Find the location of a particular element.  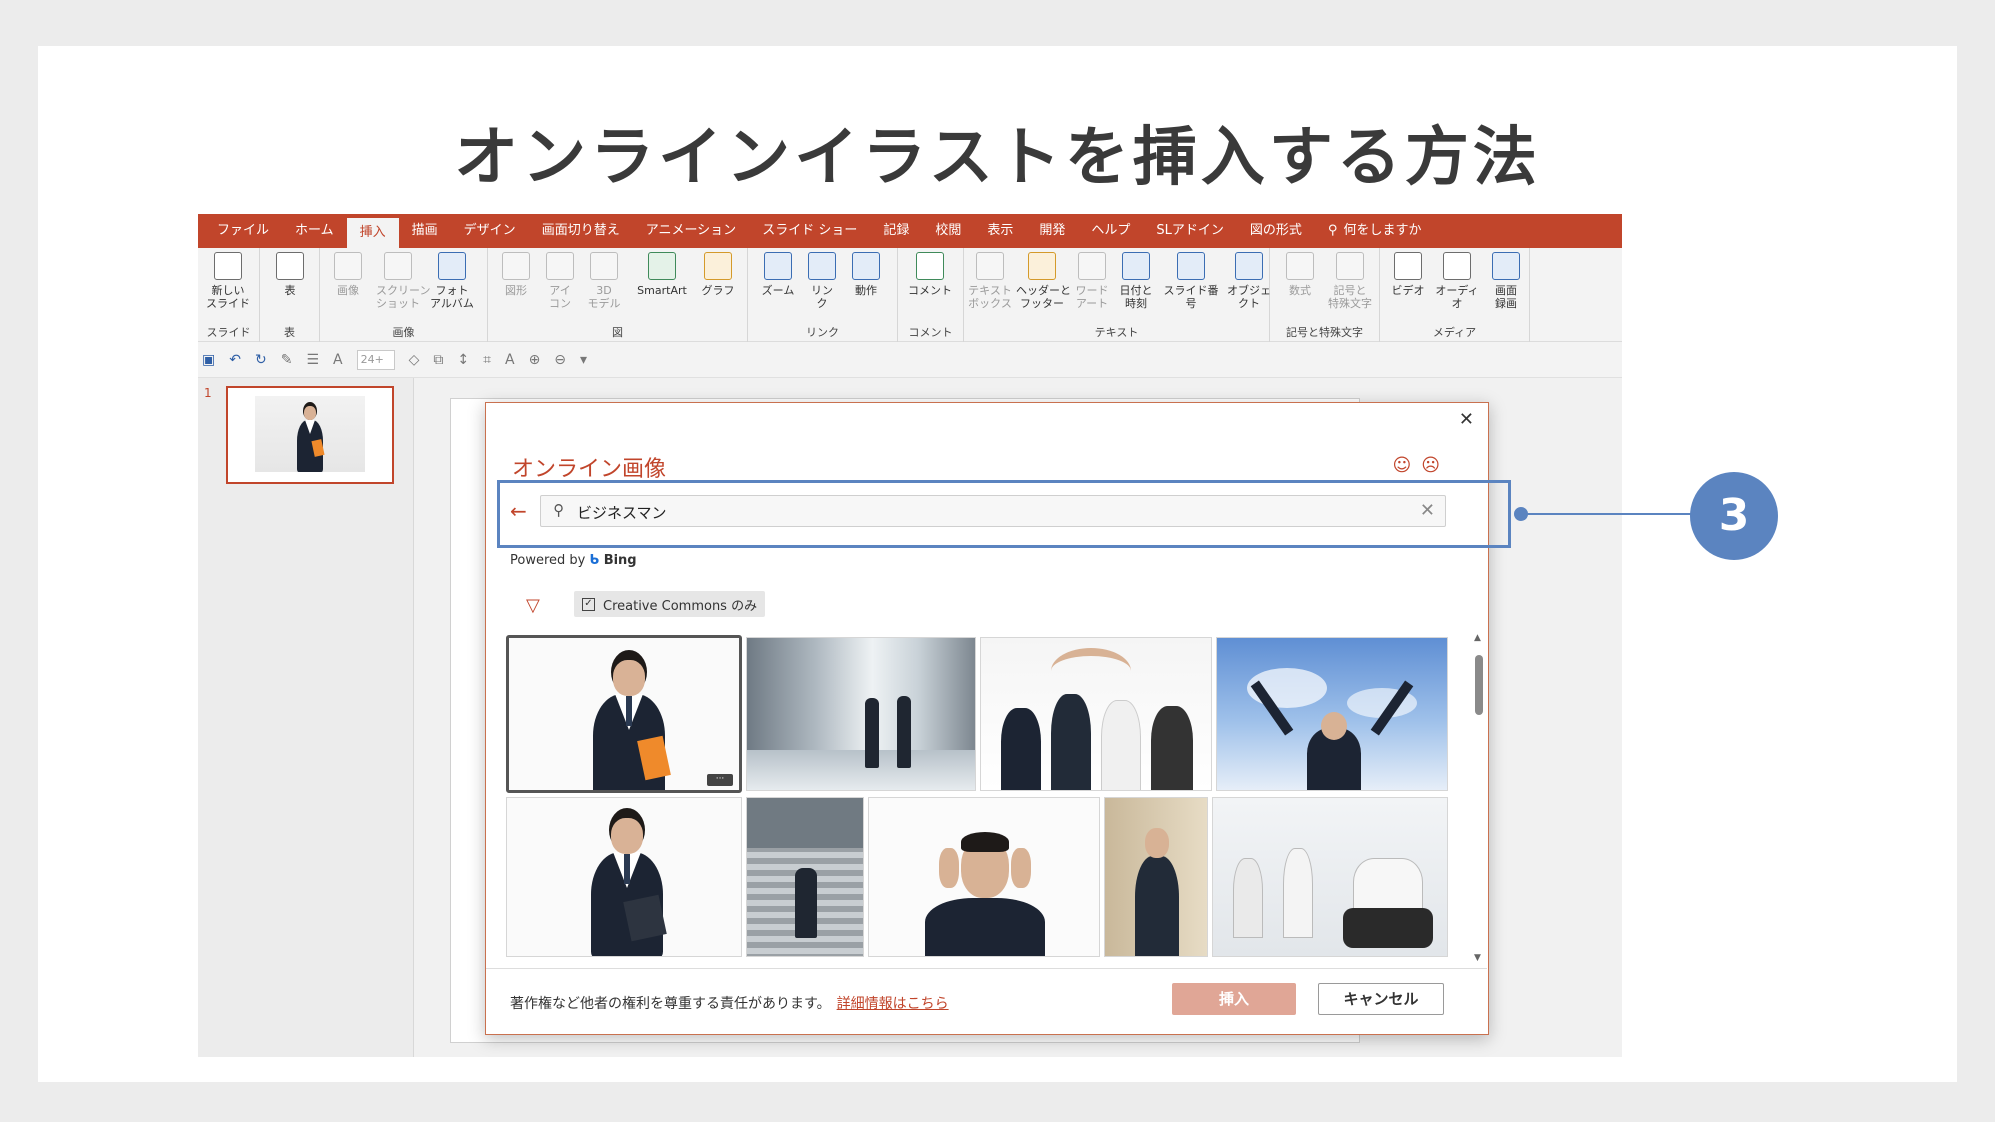

learn-more-link: 詳細情報はこちら is located at coordinates (893, 1004).